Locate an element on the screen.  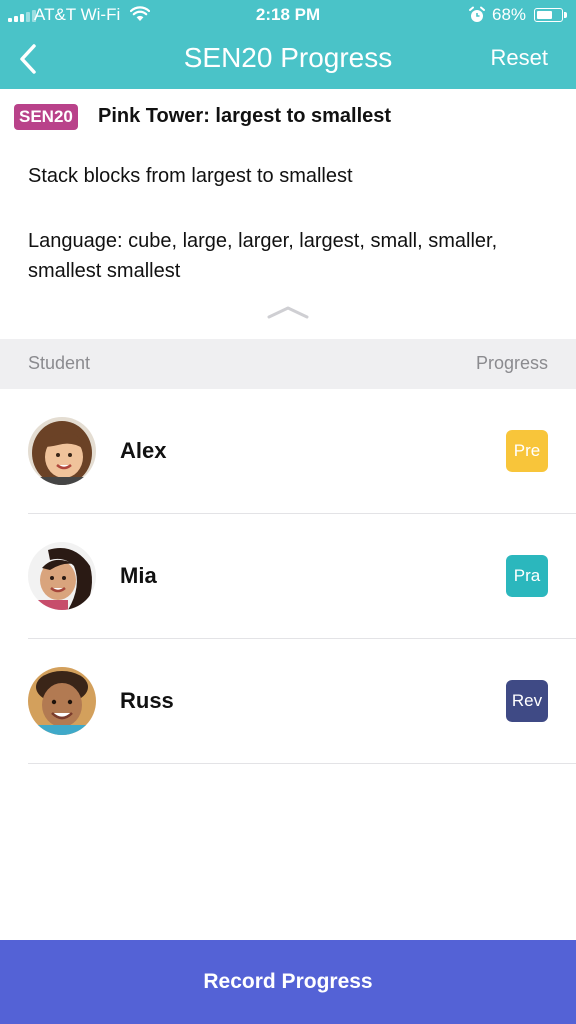
status-bar: AT&T Wi-Fi 2:18 PM 68% is located at coordinates (288, 15).